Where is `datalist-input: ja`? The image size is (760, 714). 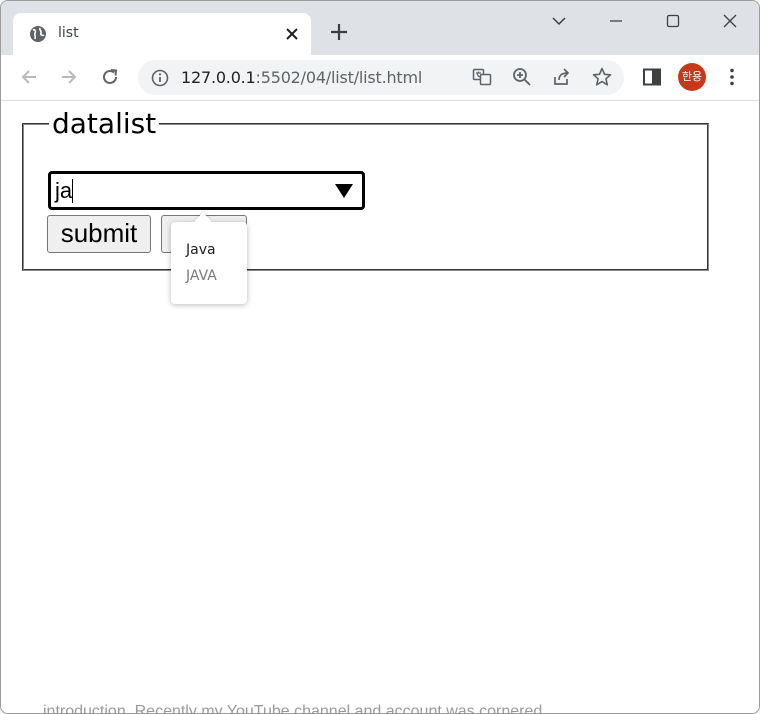
datalist-input: ja is located at coordinates (206, 190).